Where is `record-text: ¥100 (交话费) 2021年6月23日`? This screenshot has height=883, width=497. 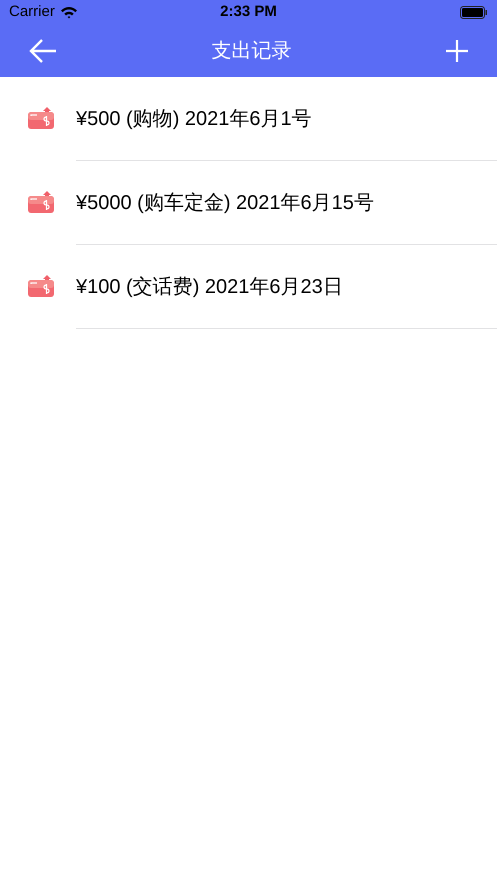 record-text: ¥100 (交话费) 2021年6月23日 is located at coordinates (209, 287).